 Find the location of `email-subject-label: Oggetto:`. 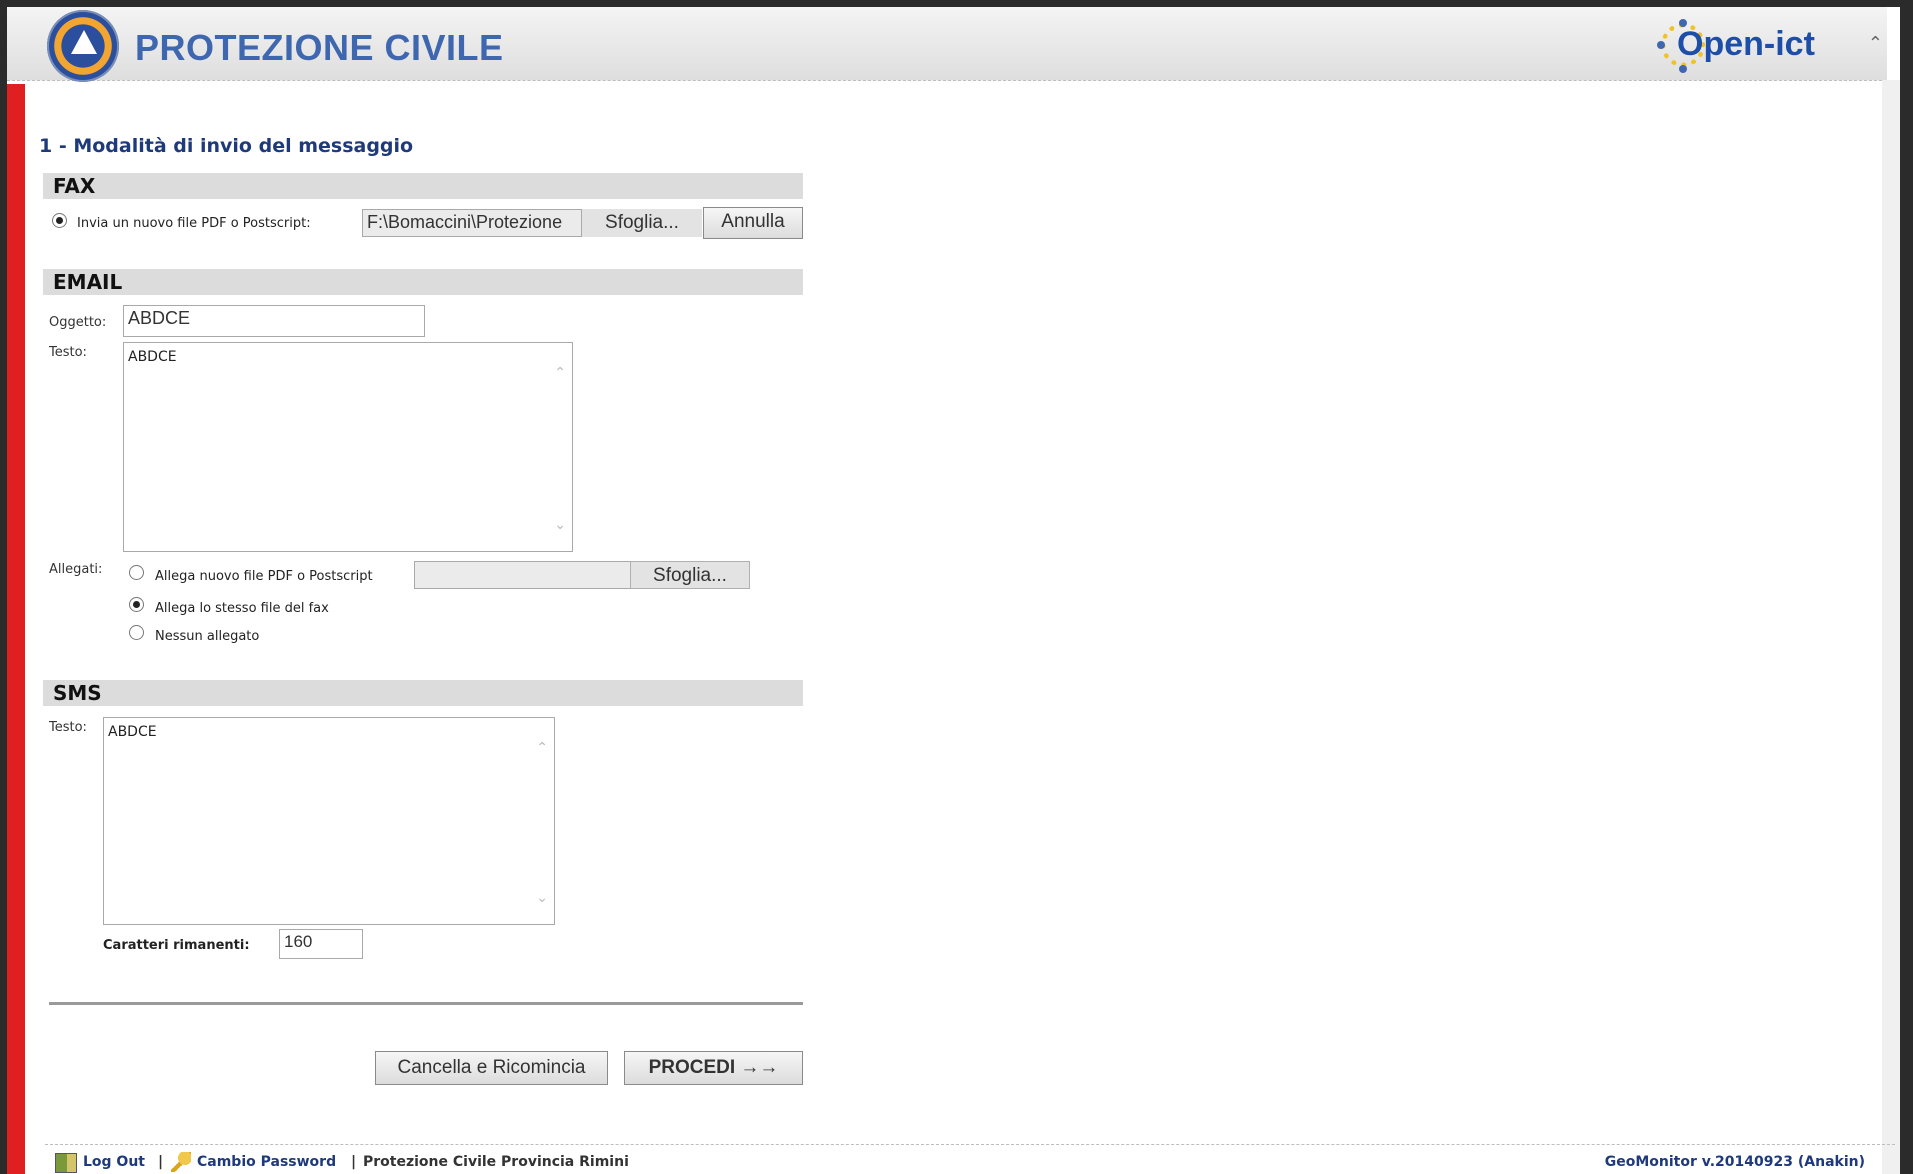

email-subject-label: Oggetto: is located at coordinates (78, 322).